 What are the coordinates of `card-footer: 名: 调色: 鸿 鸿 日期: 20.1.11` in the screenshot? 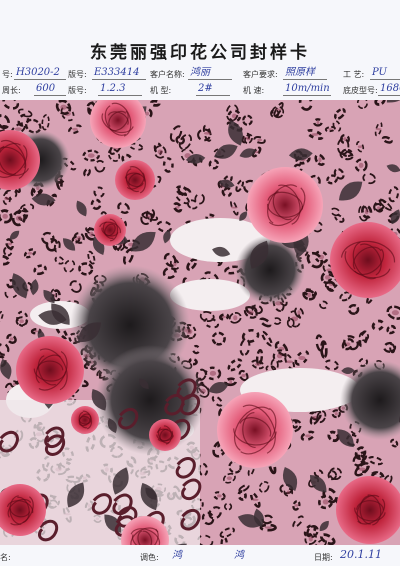 It's located at (200, 557).